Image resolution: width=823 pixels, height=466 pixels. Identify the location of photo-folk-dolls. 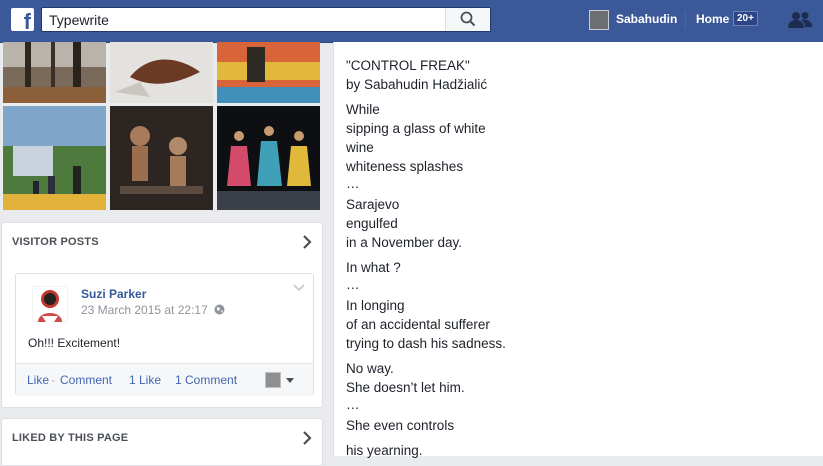
(268, 158).